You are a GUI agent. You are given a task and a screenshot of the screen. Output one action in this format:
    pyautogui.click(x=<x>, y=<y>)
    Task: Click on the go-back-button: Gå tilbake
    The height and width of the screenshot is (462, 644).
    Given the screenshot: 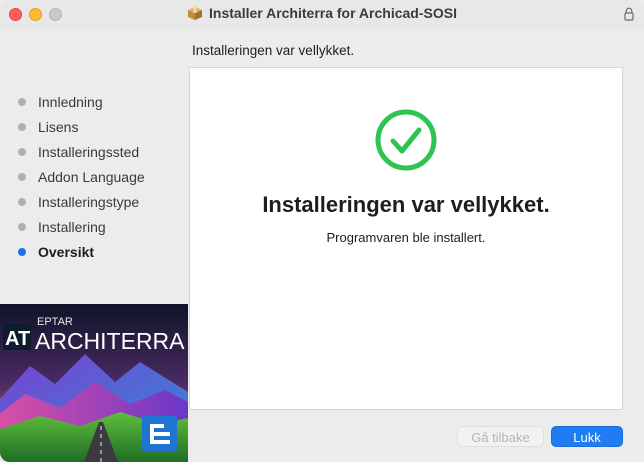 What is the action you would take?
    pyautogui.click(x=500, y=436)
    